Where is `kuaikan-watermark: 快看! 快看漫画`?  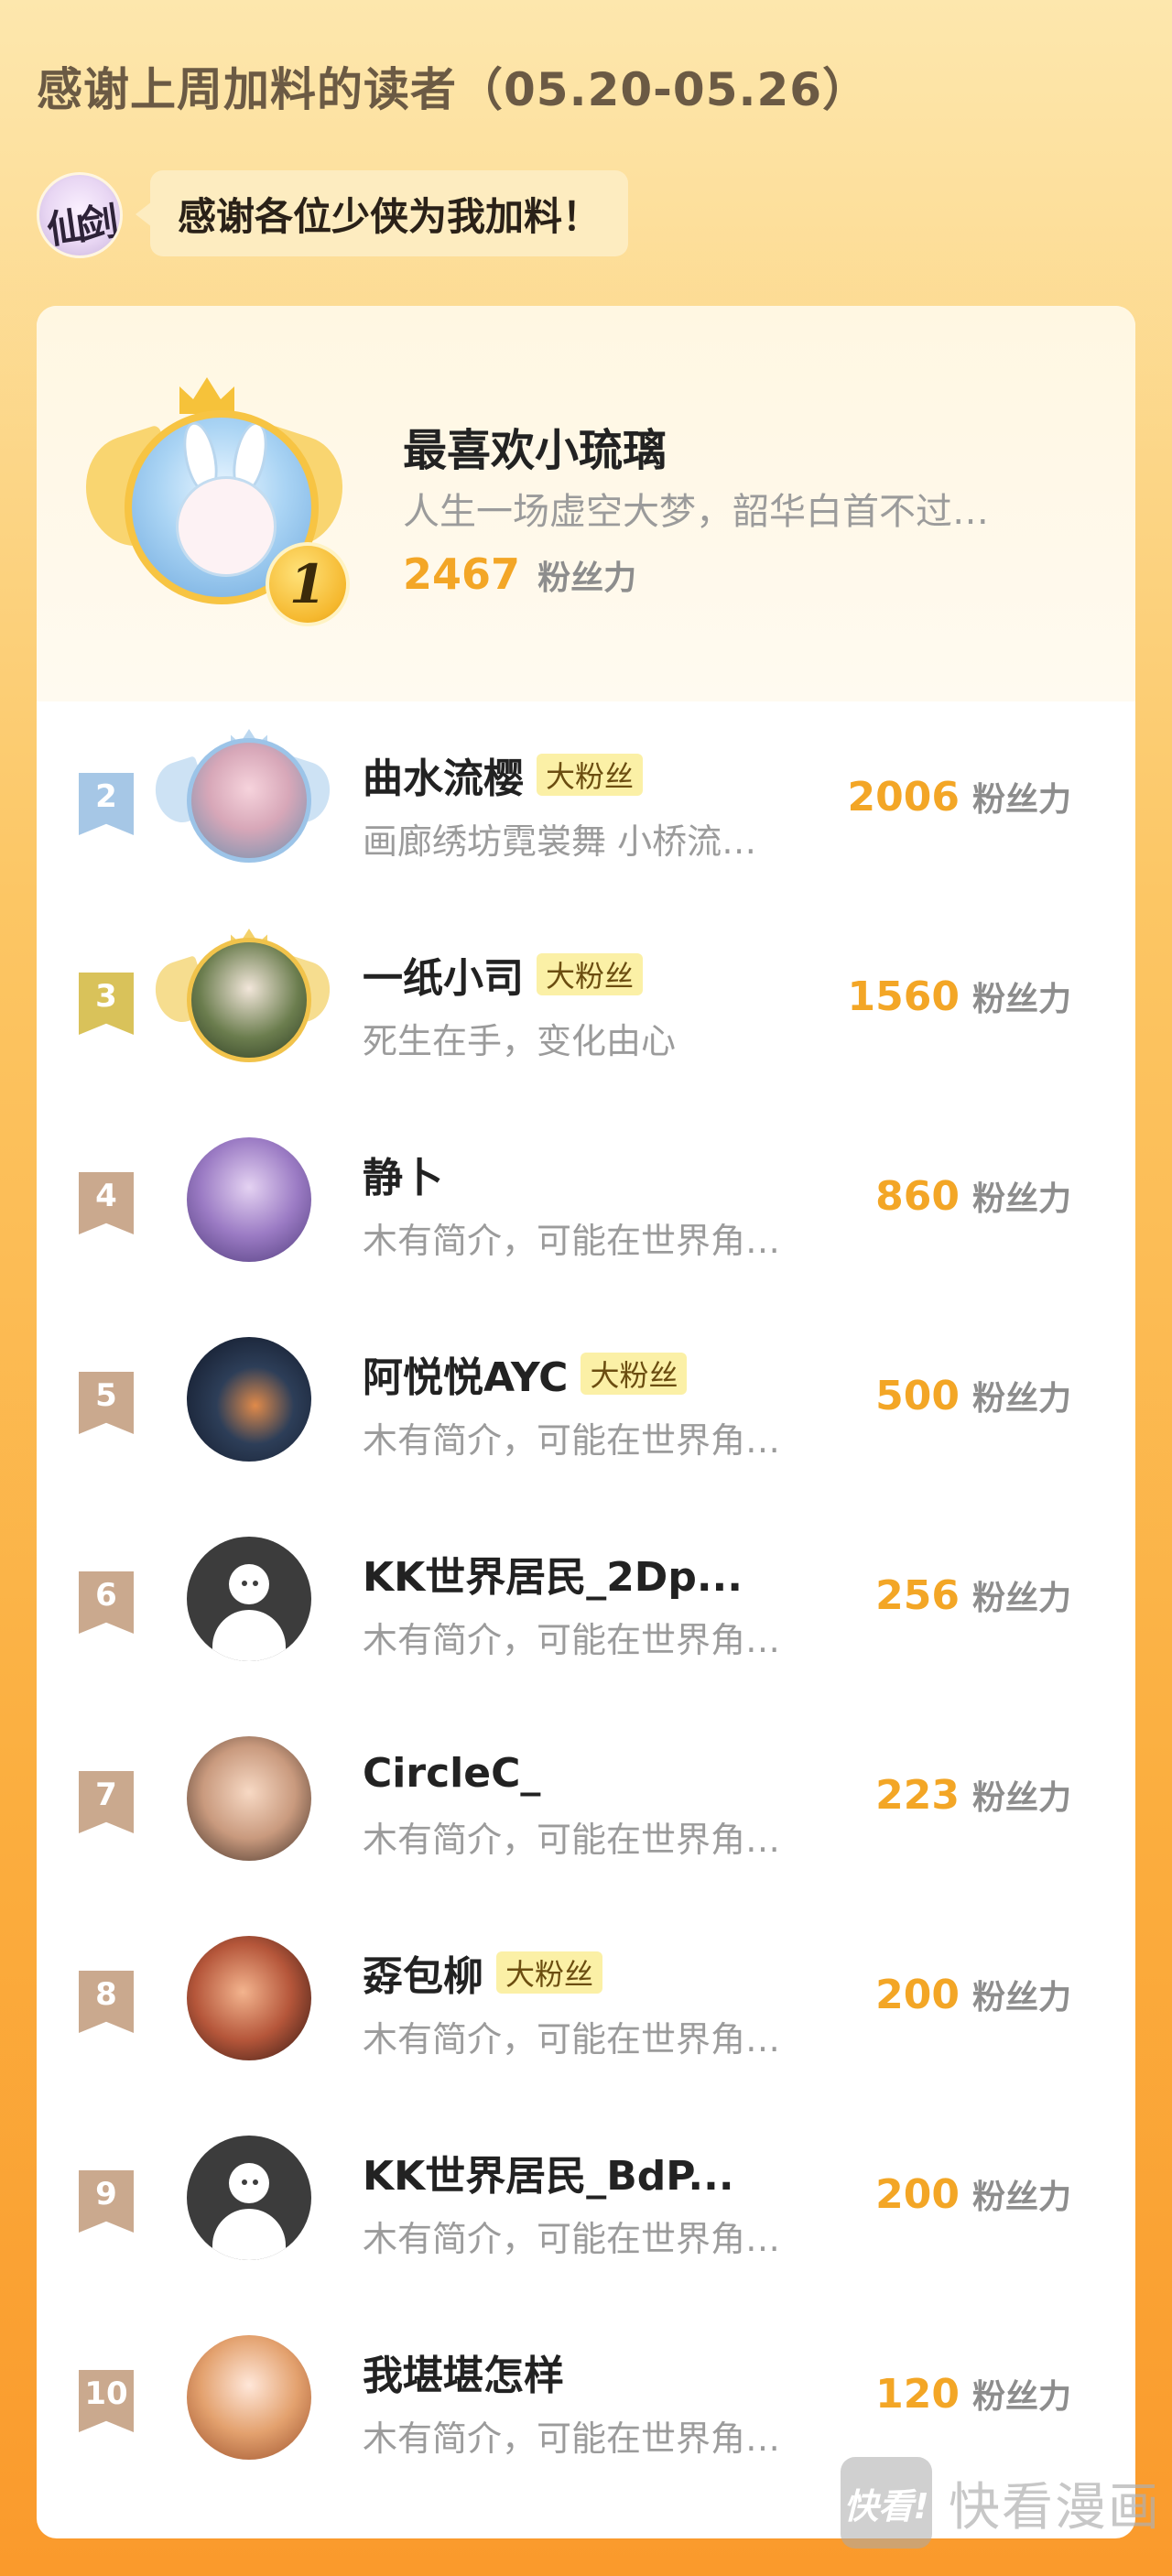
kuaikan-watermark: 快看! 快看漫画 is located at coordinates (1001, 2502).